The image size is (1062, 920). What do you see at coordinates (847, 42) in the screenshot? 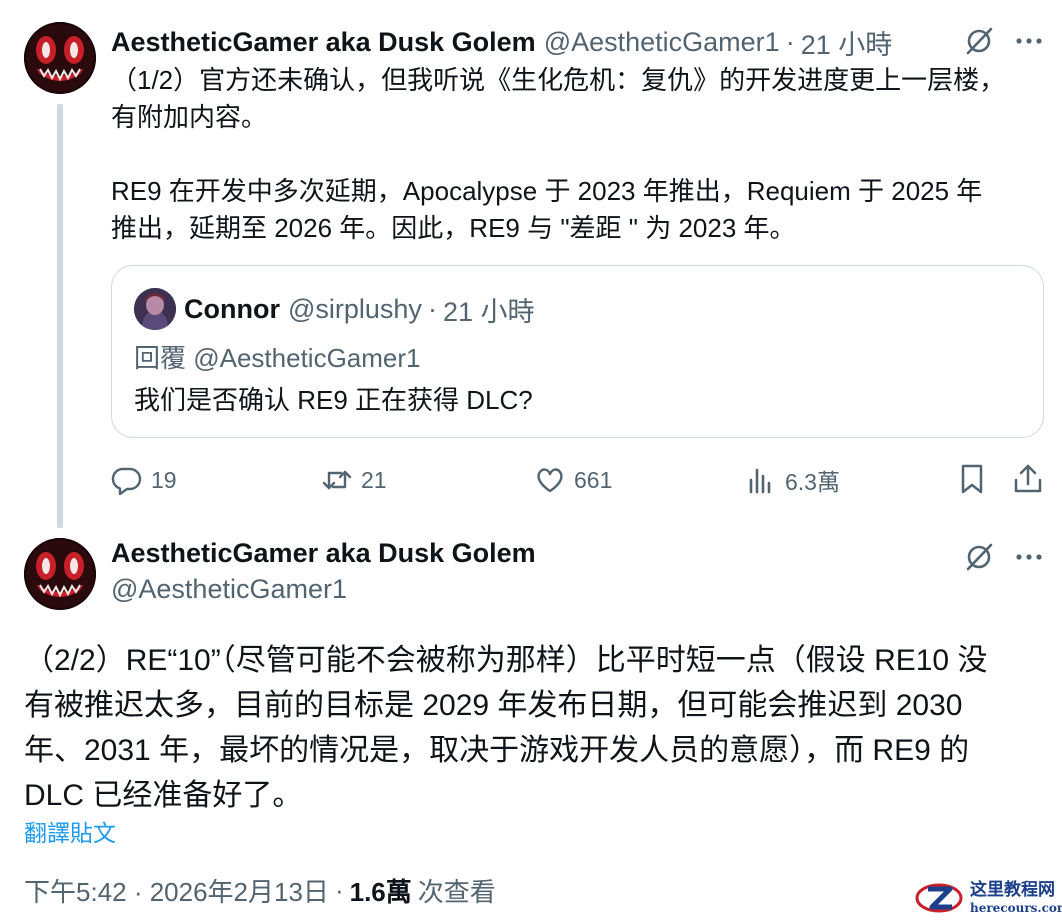
I see `tweet-time: 21 小時` at bounding box center [847, 42].